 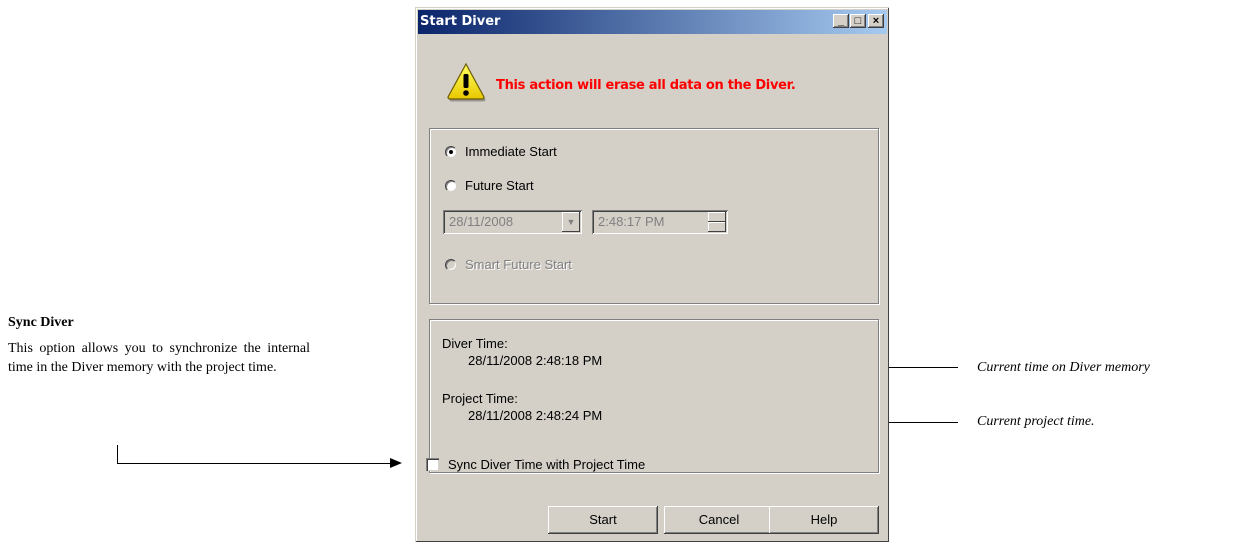 What do you see at coordinates (451, 151) in the screenshot?
I see `immediate-start-radio` at bounding box center [451, 151].